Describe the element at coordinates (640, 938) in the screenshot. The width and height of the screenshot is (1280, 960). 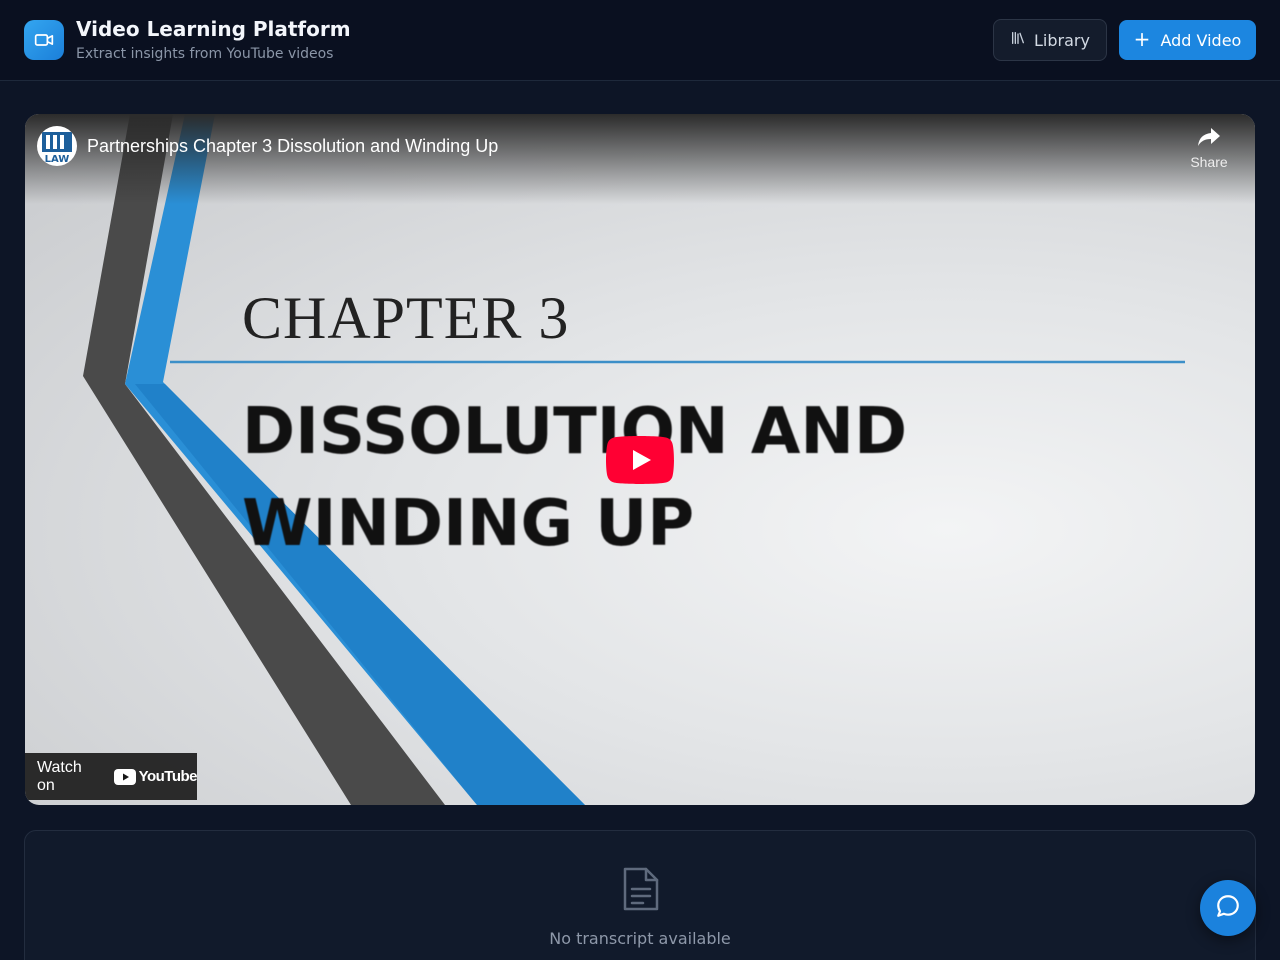
I see `no-transcript-message: No transcript available` at that location.